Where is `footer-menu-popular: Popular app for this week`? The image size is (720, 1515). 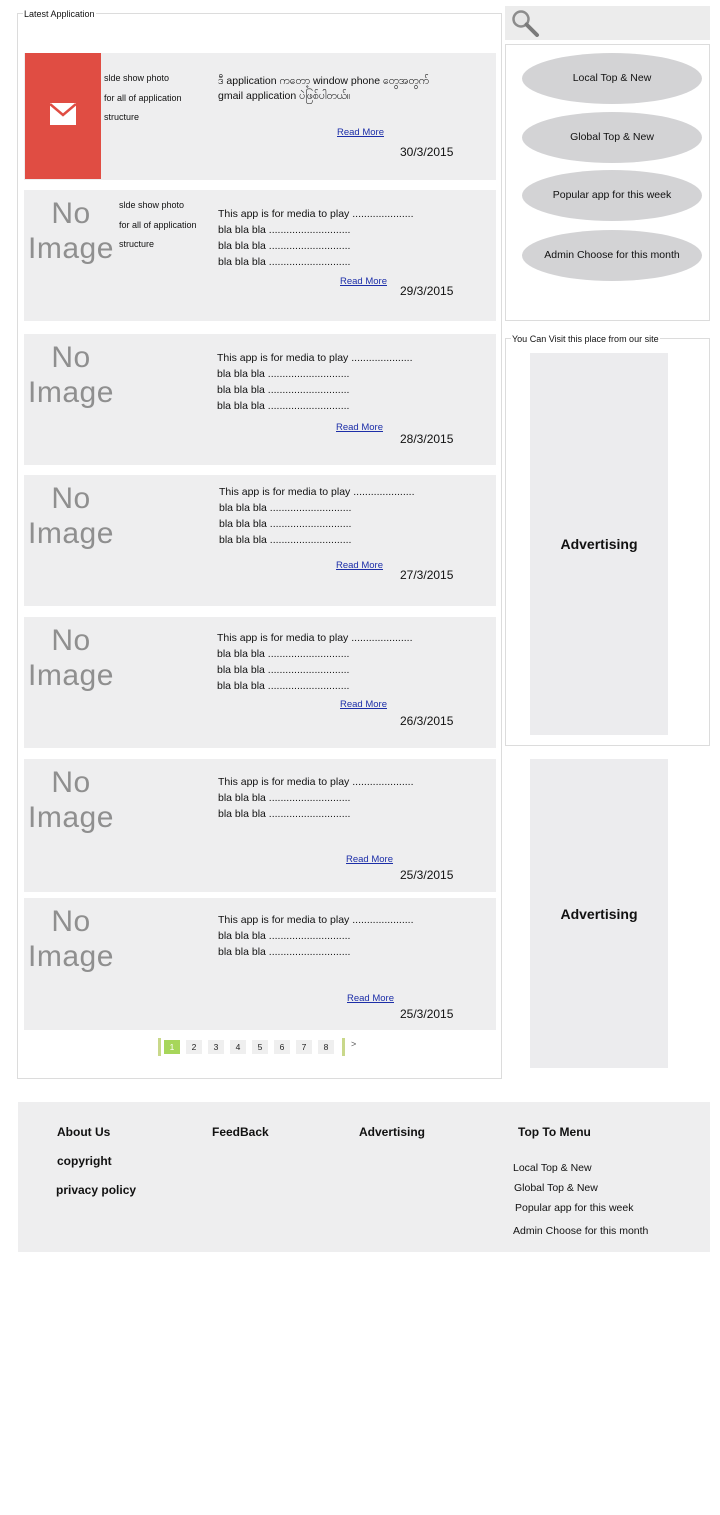 footer-menu-popular: Popular app for this week is located at coordinates (574, 1208).